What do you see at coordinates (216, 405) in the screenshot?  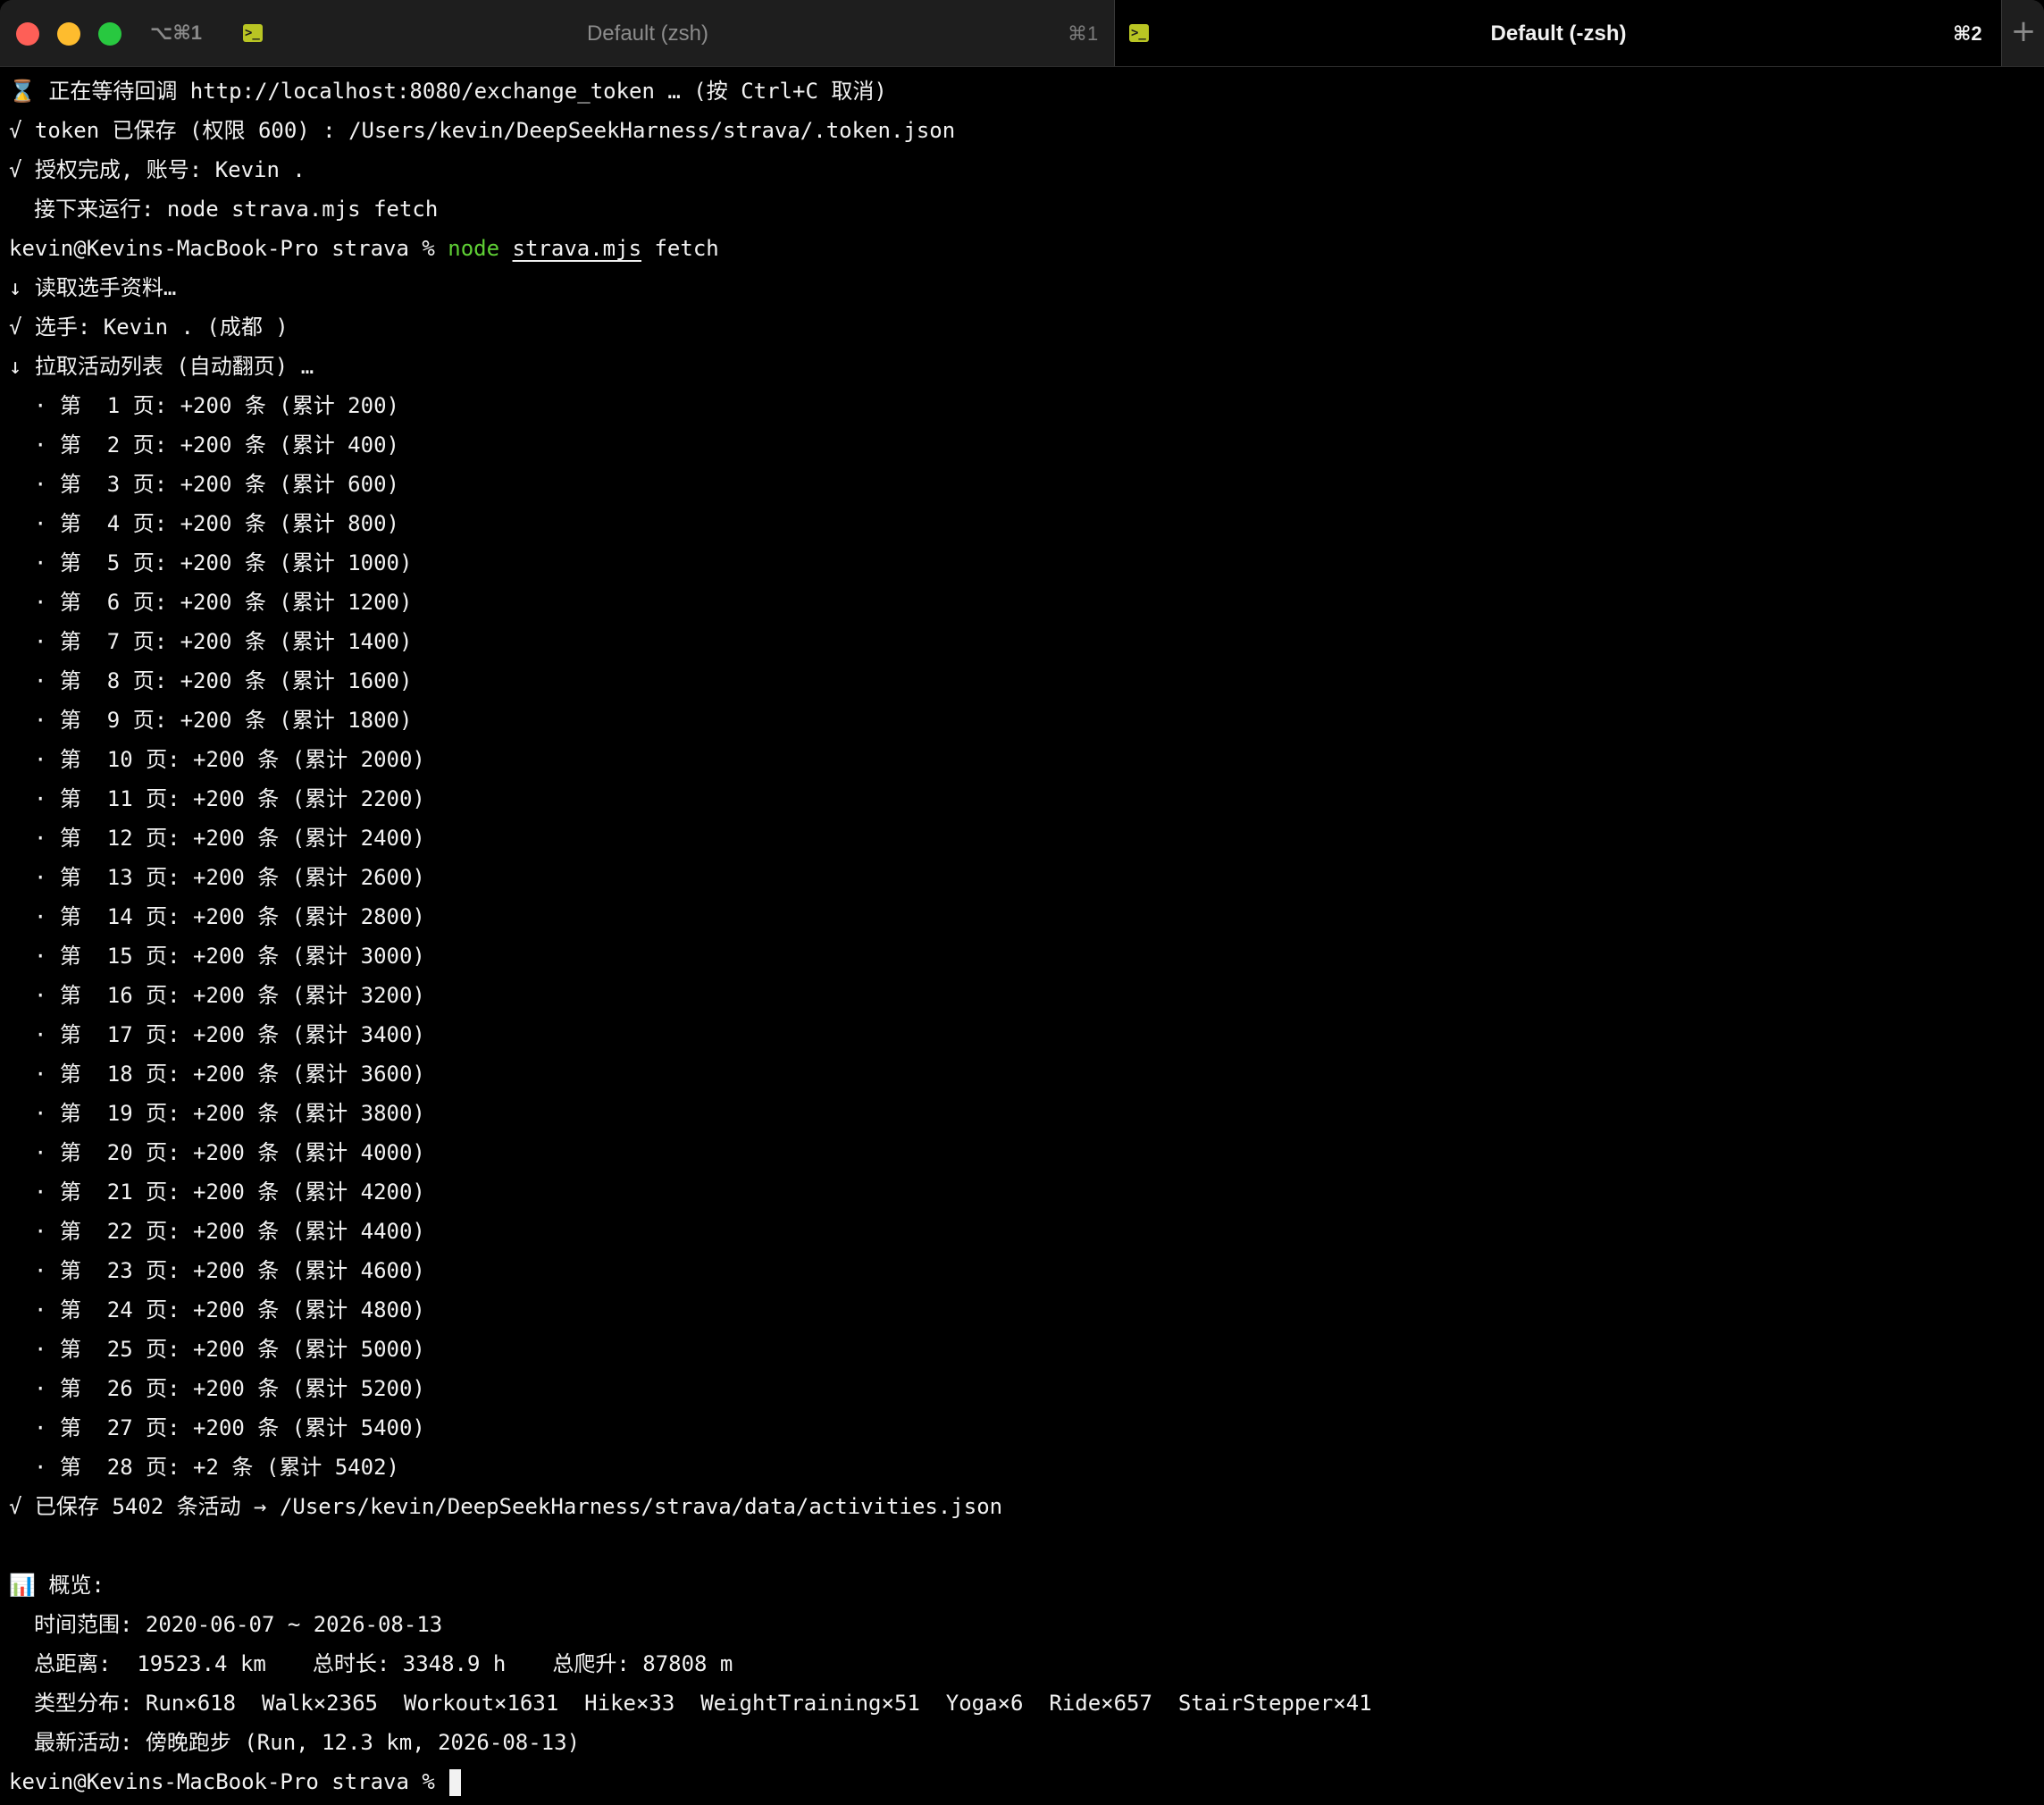 I see `page-progress-line: · 第 1 页: +200 条 (累计 200)` at bounding box center [216, 405].